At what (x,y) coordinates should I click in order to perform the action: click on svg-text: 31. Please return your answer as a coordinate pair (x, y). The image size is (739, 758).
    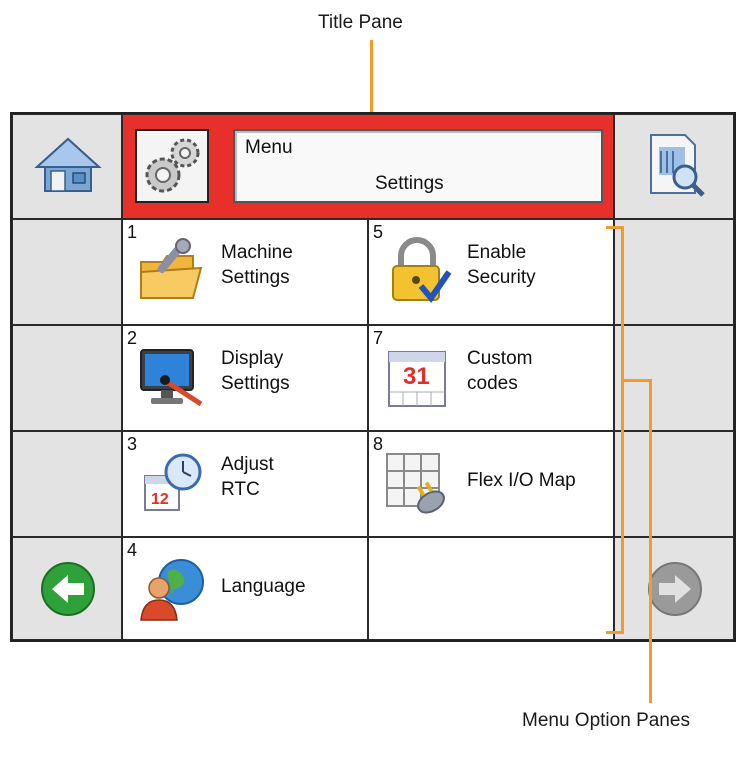
    Looking at the image, I should click on (416, 376).